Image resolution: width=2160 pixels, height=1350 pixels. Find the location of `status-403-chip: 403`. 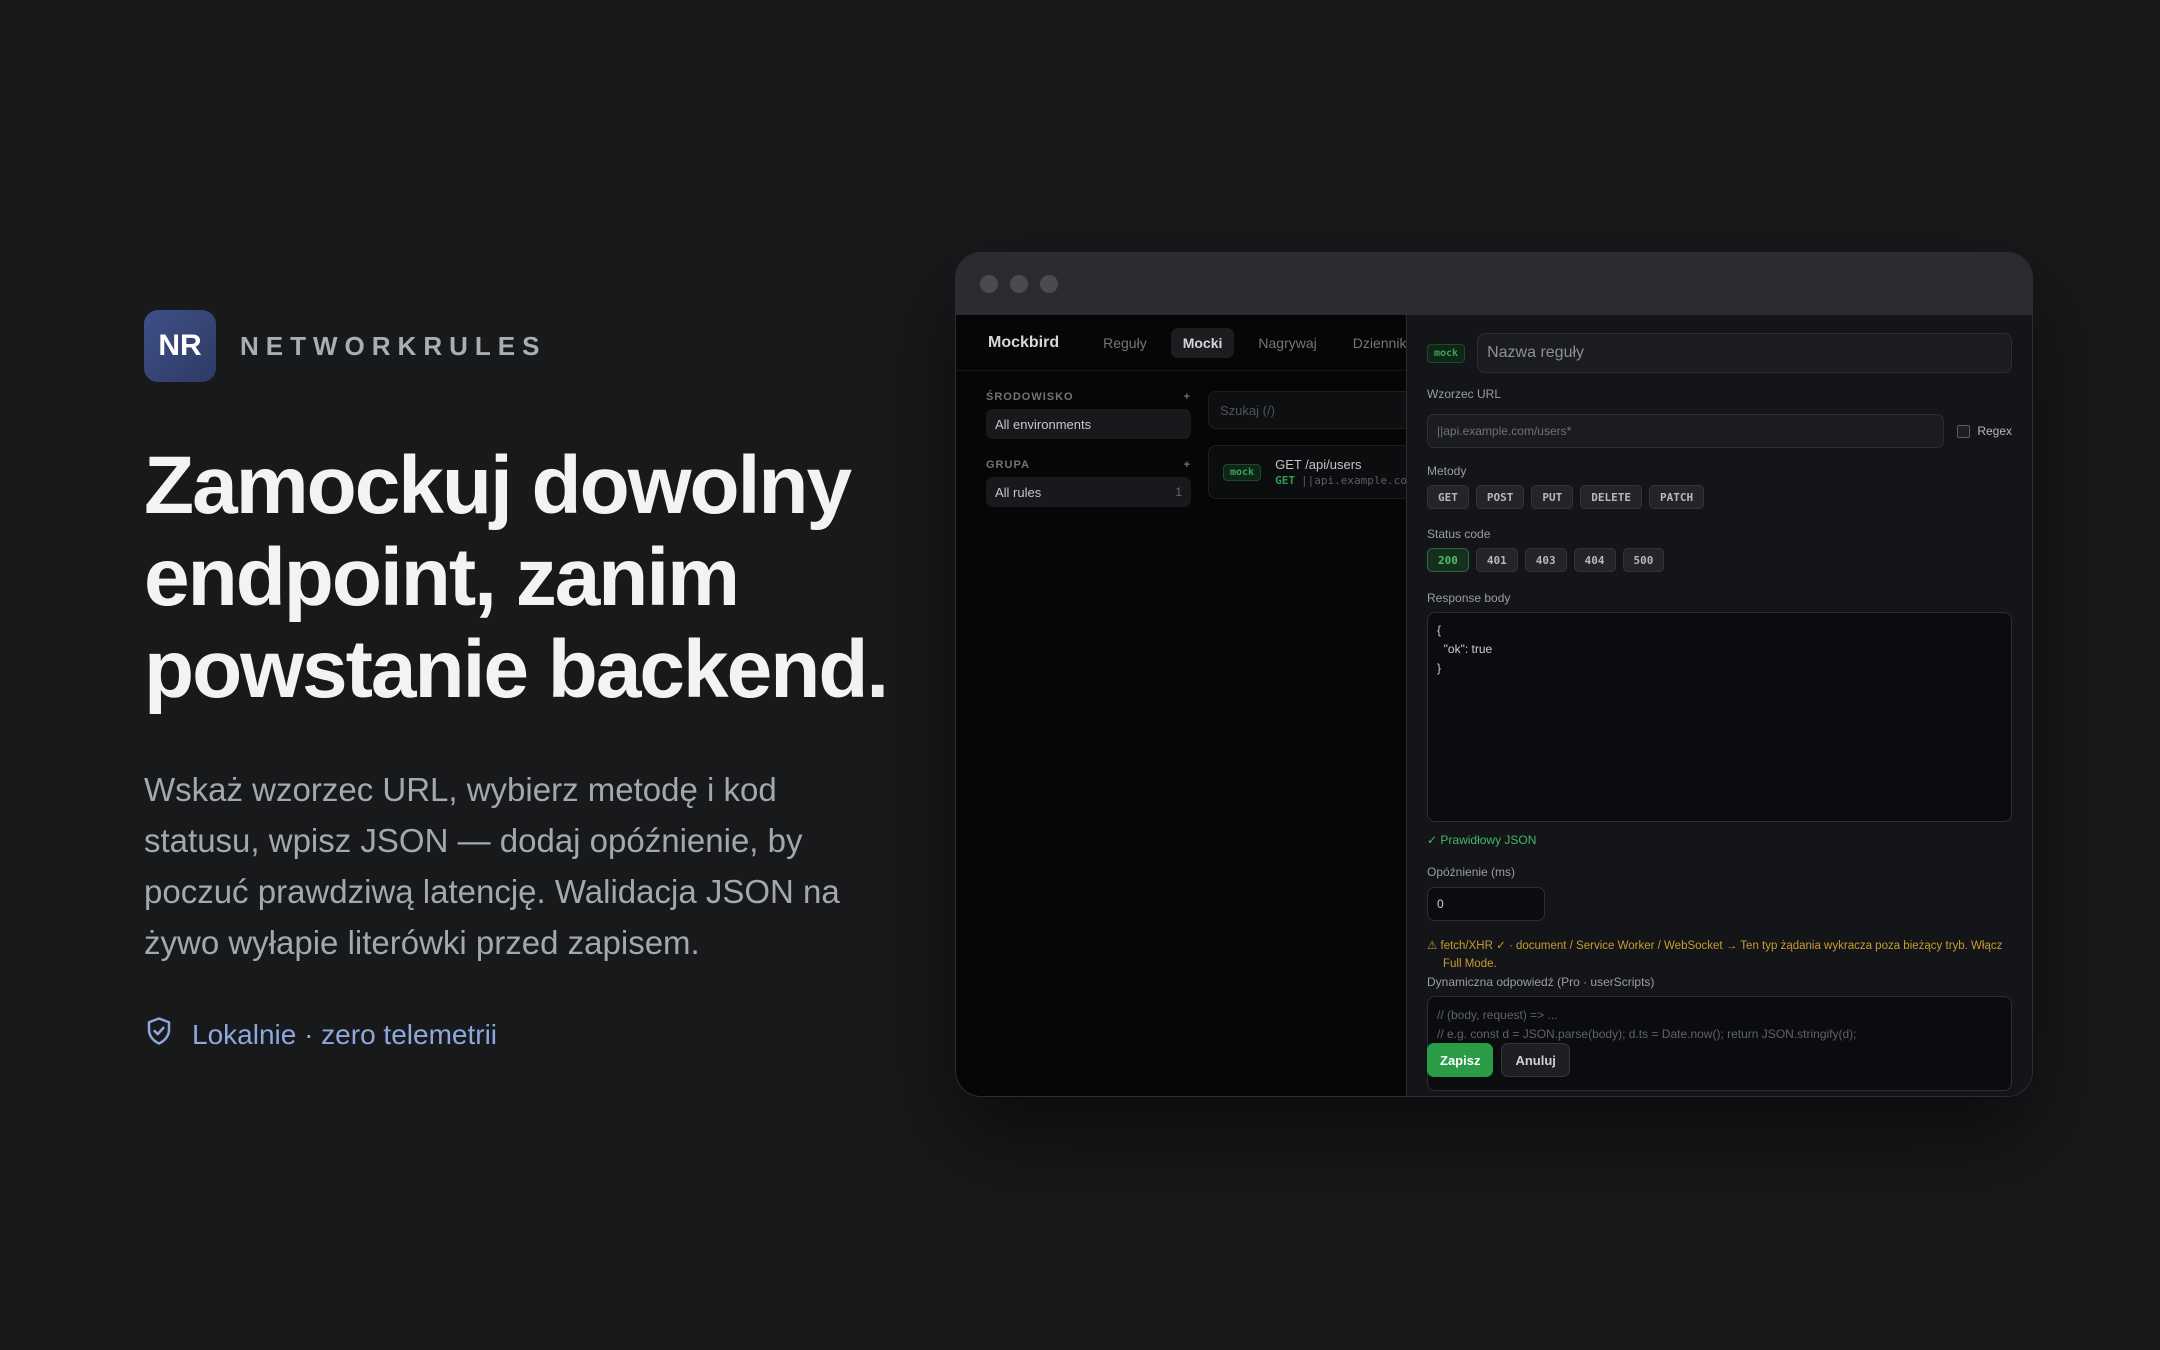

status-403-chip: 403 is located at coordinates (1545, 560).